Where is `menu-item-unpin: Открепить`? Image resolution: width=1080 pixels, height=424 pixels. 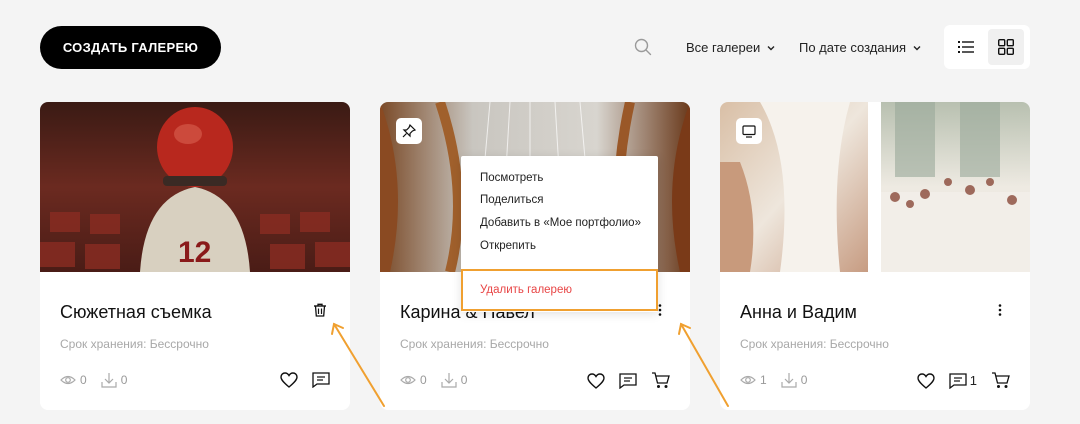 menu-item-unpin: Открепить is located at coordinates (508, 246).